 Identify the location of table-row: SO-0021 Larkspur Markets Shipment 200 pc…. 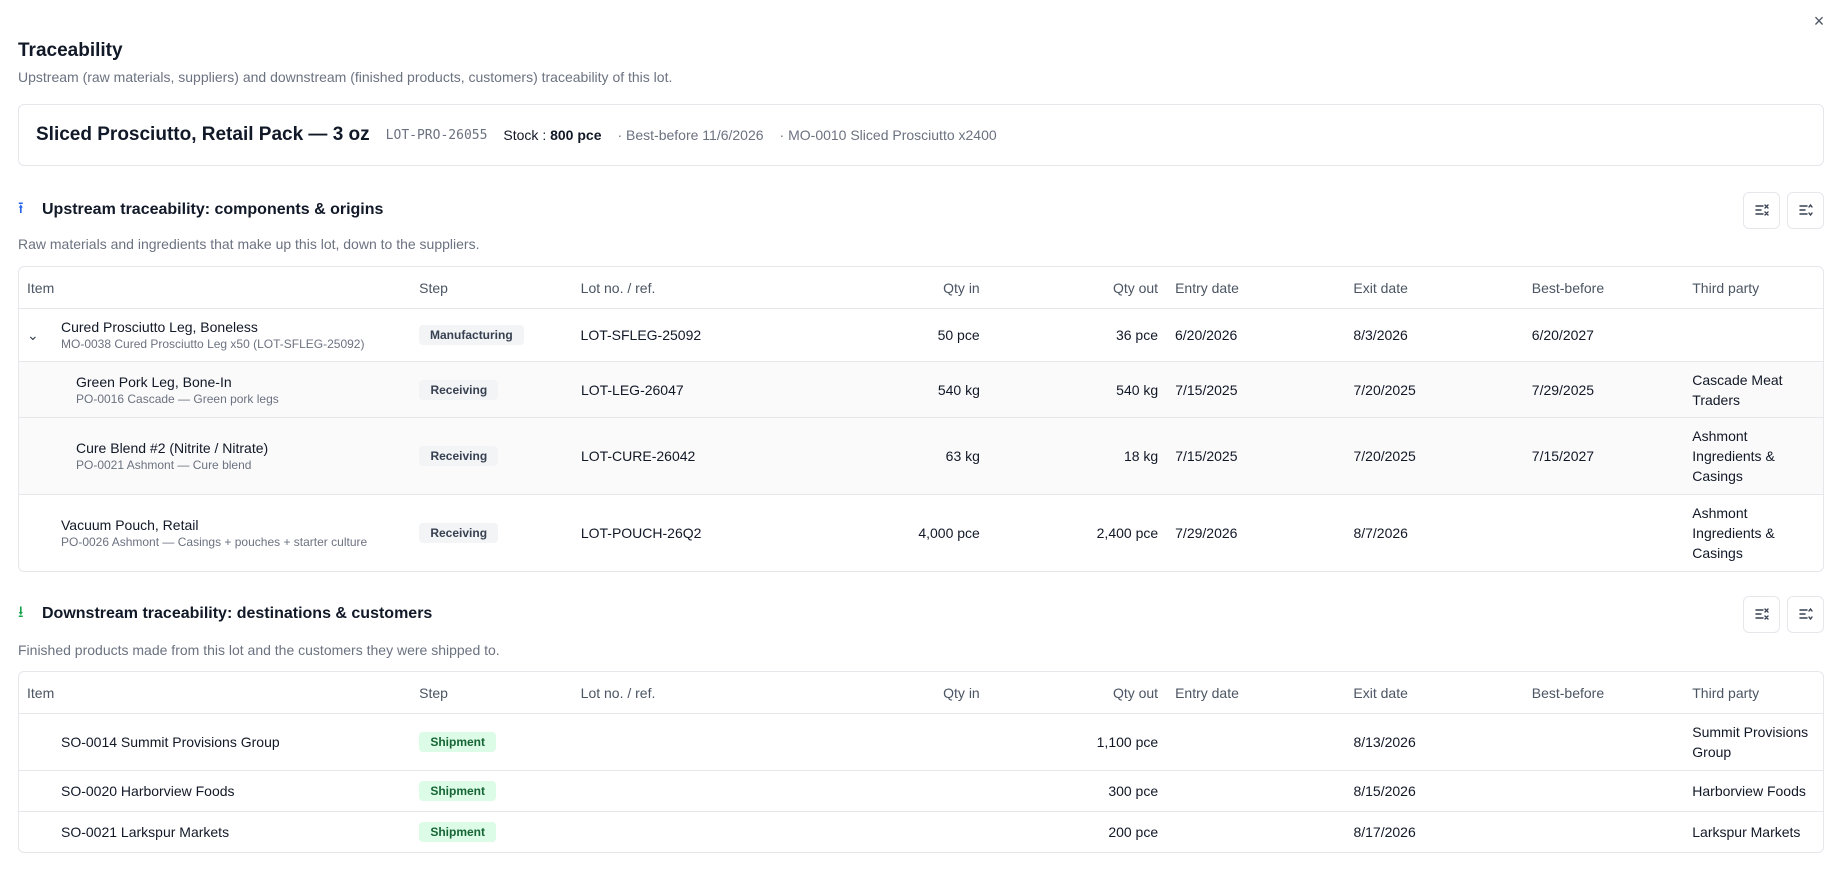
(921, 831).